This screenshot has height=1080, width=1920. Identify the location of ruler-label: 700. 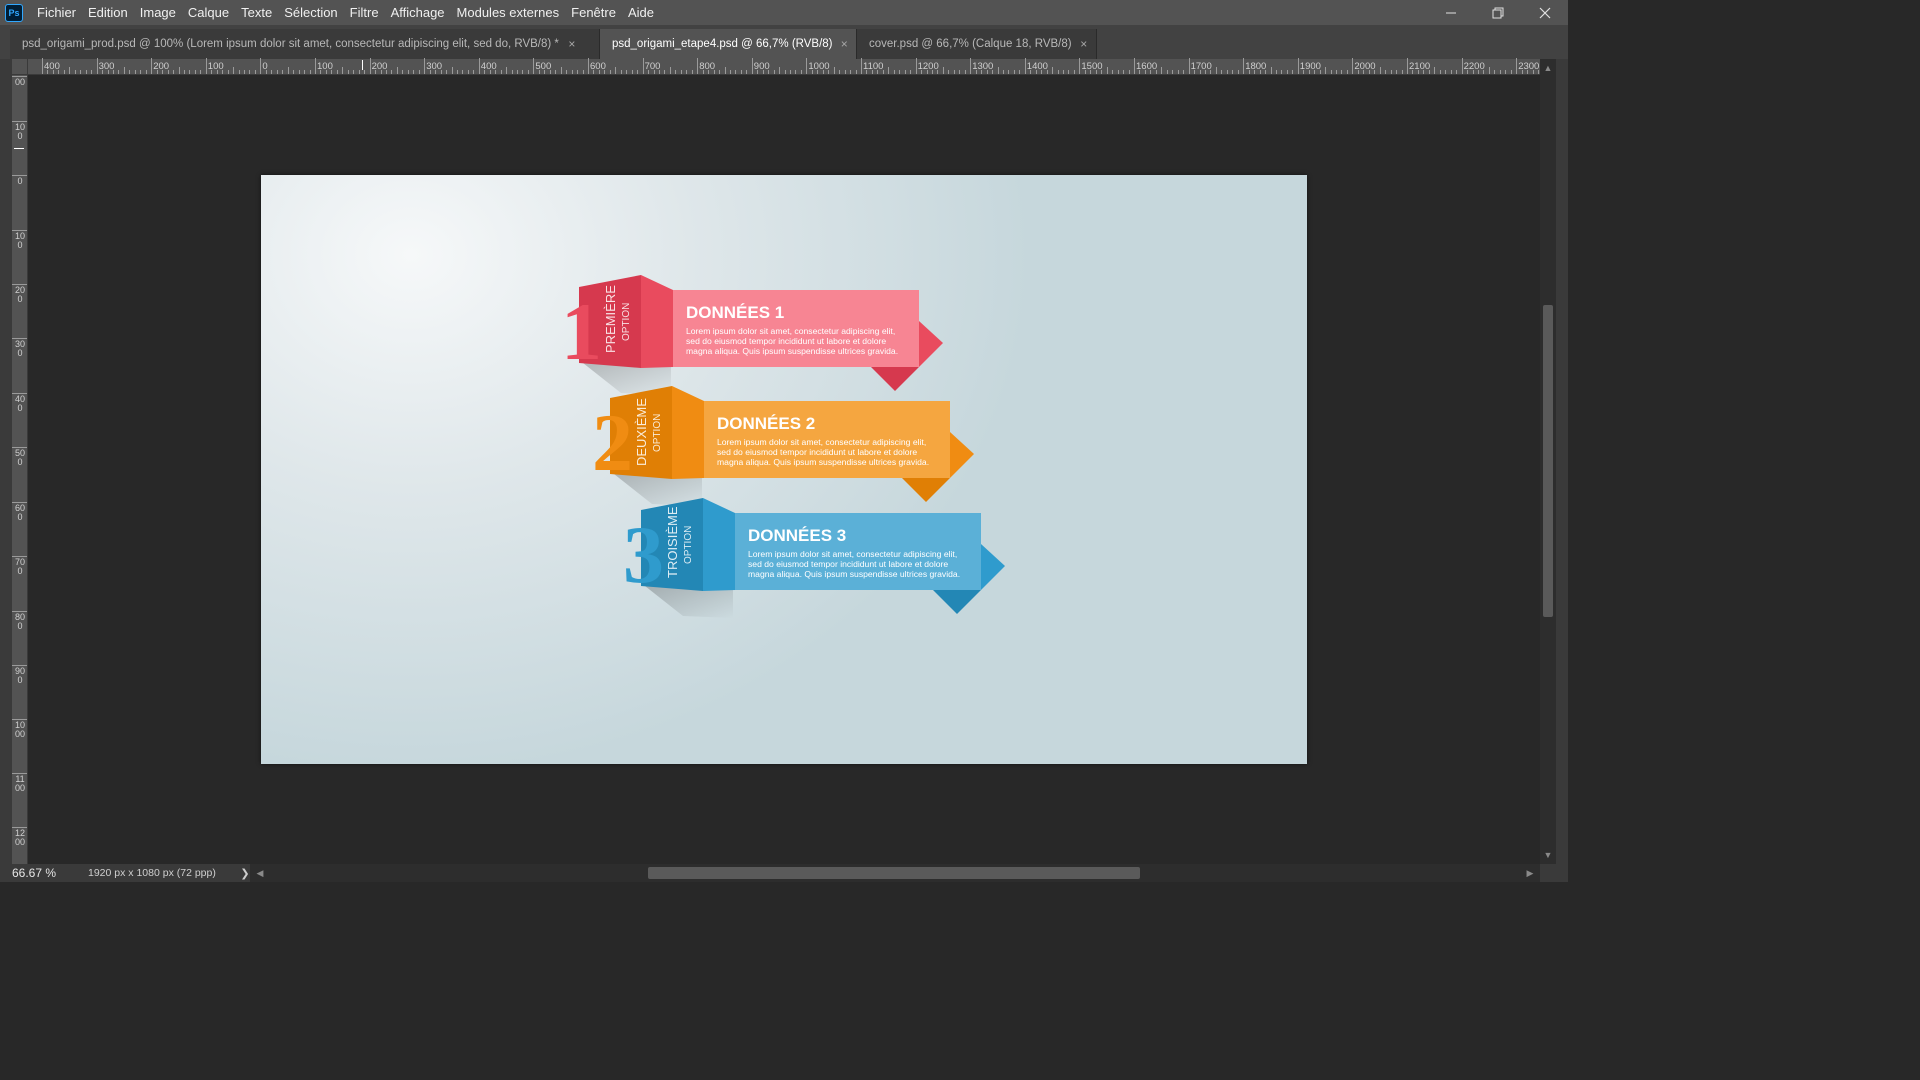
(20, 566).